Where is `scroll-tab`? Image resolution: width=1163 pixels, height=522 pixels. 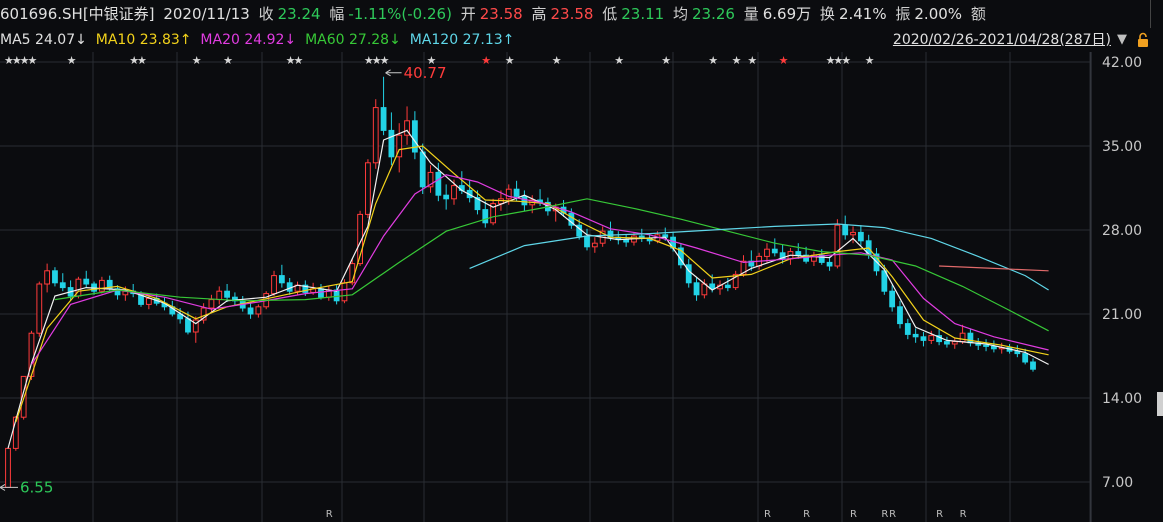 scroll-tab is located at coordinates (1160, 404).